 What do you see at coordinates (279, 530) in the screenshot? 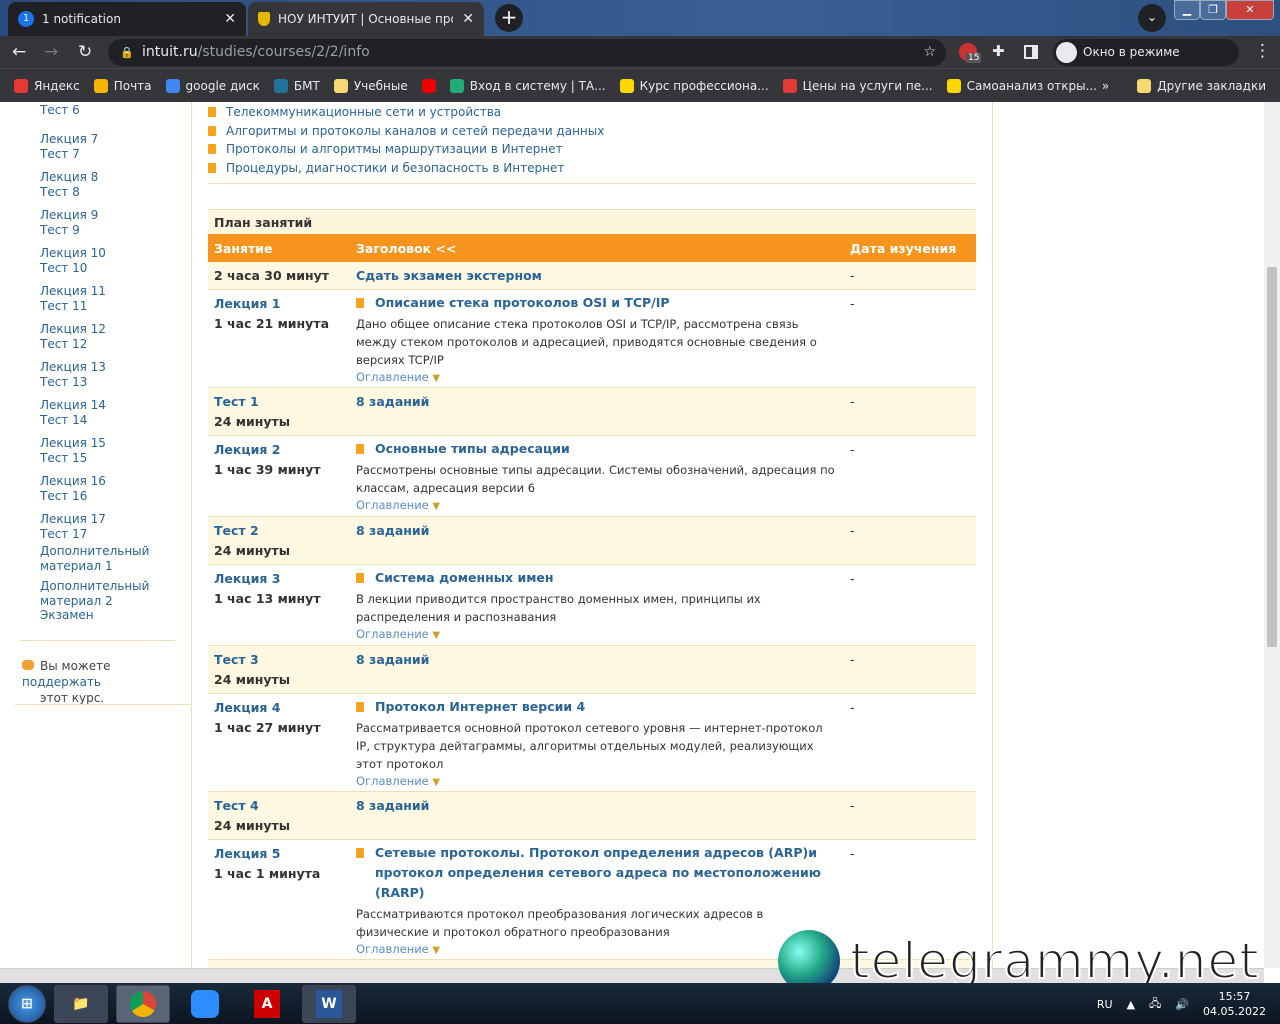
I see `test-link: Тест 2` at bounding box center [279, 530].